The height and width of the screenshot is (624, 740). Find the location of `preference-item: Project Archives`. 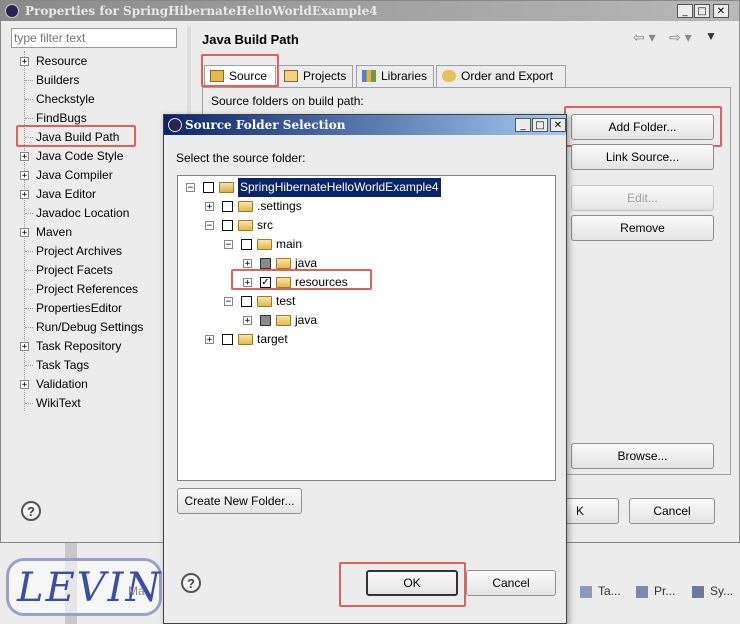

preference-item: Project Archives is located at coordinates (79, 251).